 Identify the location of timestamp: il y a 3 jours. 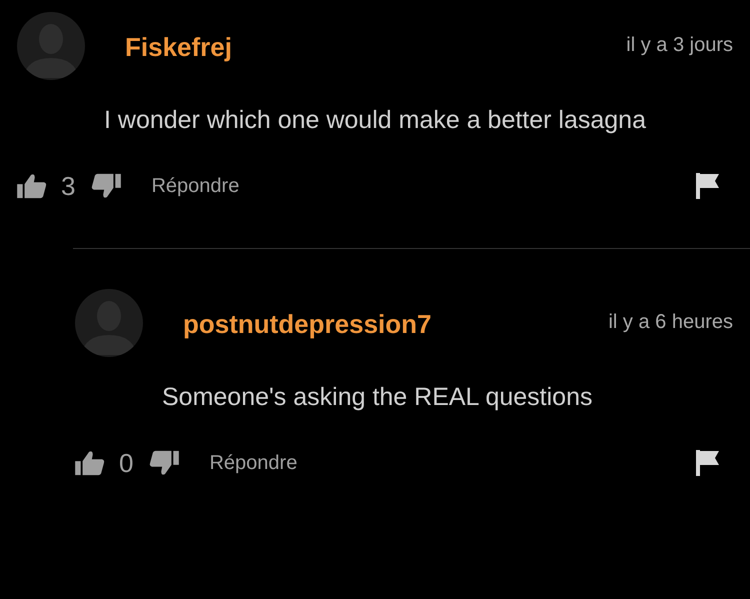
(679, 45).